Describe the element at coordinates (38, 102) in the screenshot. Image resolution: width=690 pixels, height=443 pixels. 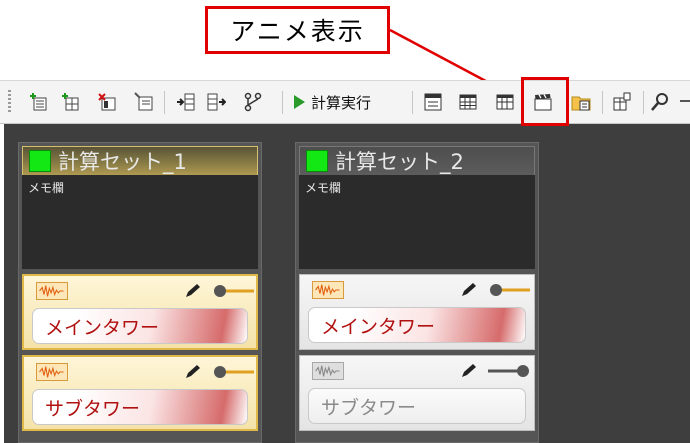
I see `add-set-icon` at that location.